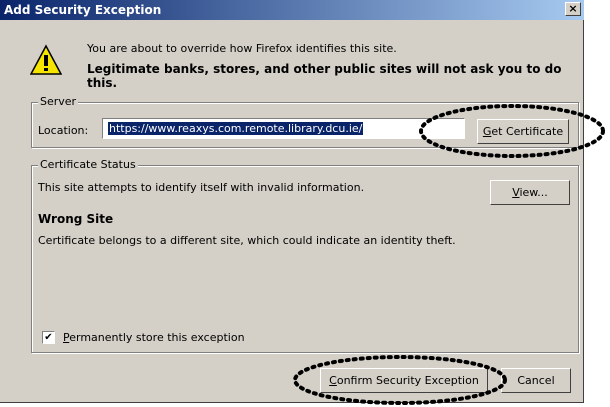 This screenshot has height=407, width=610. Describe the element at coordinates (512, 131) in the screenshot. I see `get-certificate-highlight-ellipse` at that location.